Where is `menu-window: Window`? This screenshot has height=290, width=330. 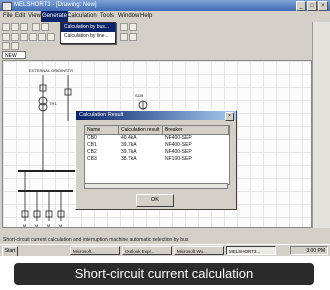 menu-window: Window is located at coordinates (128, 16).